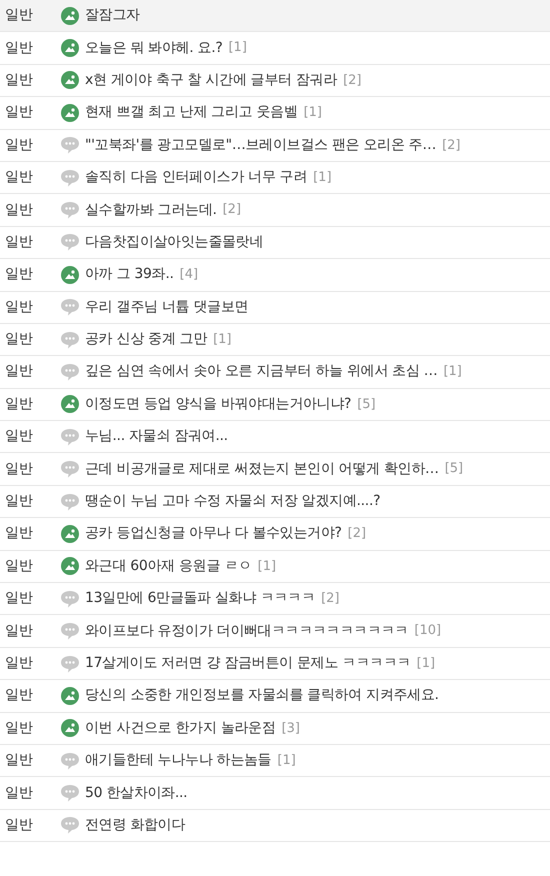 This screenshot has width=550, height=876. Describe the element at coordinates (213, 533) in the screenshot. I see `post-title-link: 공카 등업신청글 아무나 다 볼수있는거야?` at that location.